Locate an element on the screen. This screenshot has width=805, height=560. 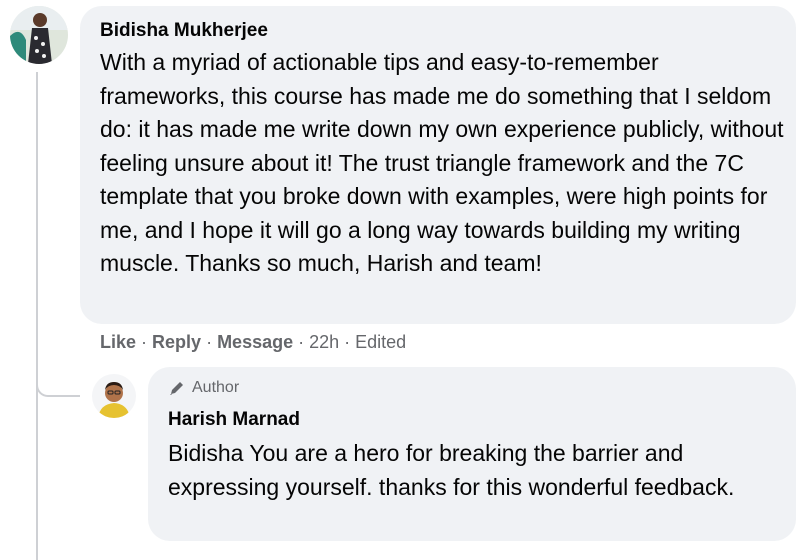
reply-connector is located at coordinates (58, 376).